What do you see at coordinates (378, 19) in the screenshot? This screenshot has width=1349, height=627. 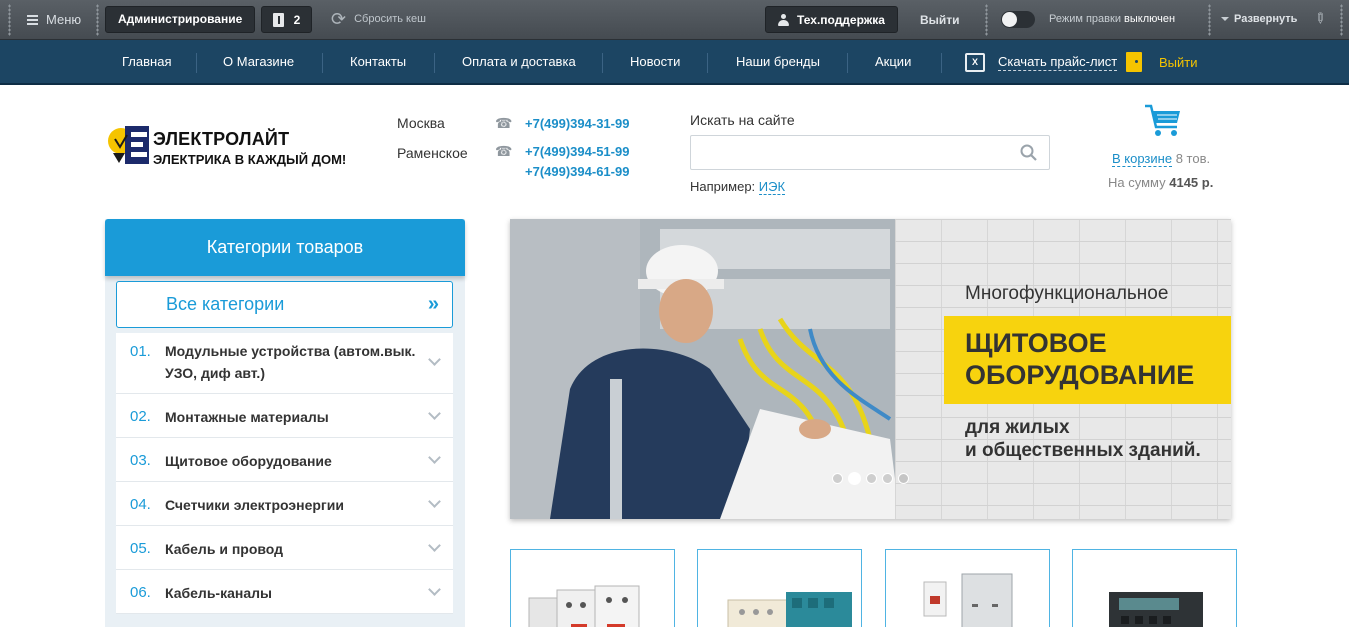 I see `reset-cache-button: ⟳ Сбросить кеш` at bounding box center [378, 19].